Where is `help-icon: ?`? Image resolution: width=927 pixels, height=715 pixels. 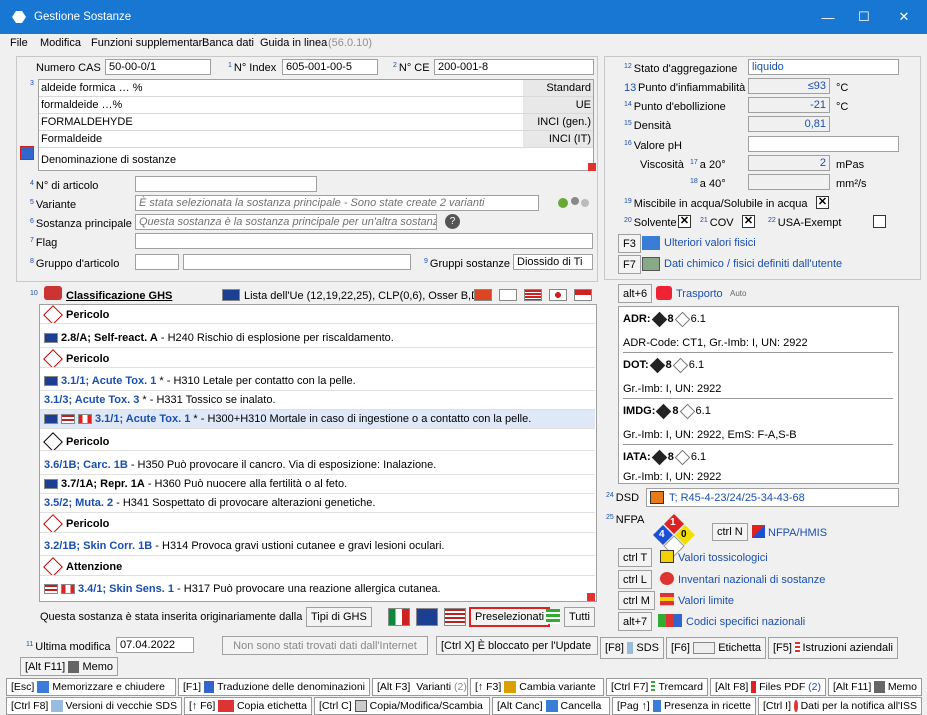
help-icon: ? is located at coordinates (452, 221).